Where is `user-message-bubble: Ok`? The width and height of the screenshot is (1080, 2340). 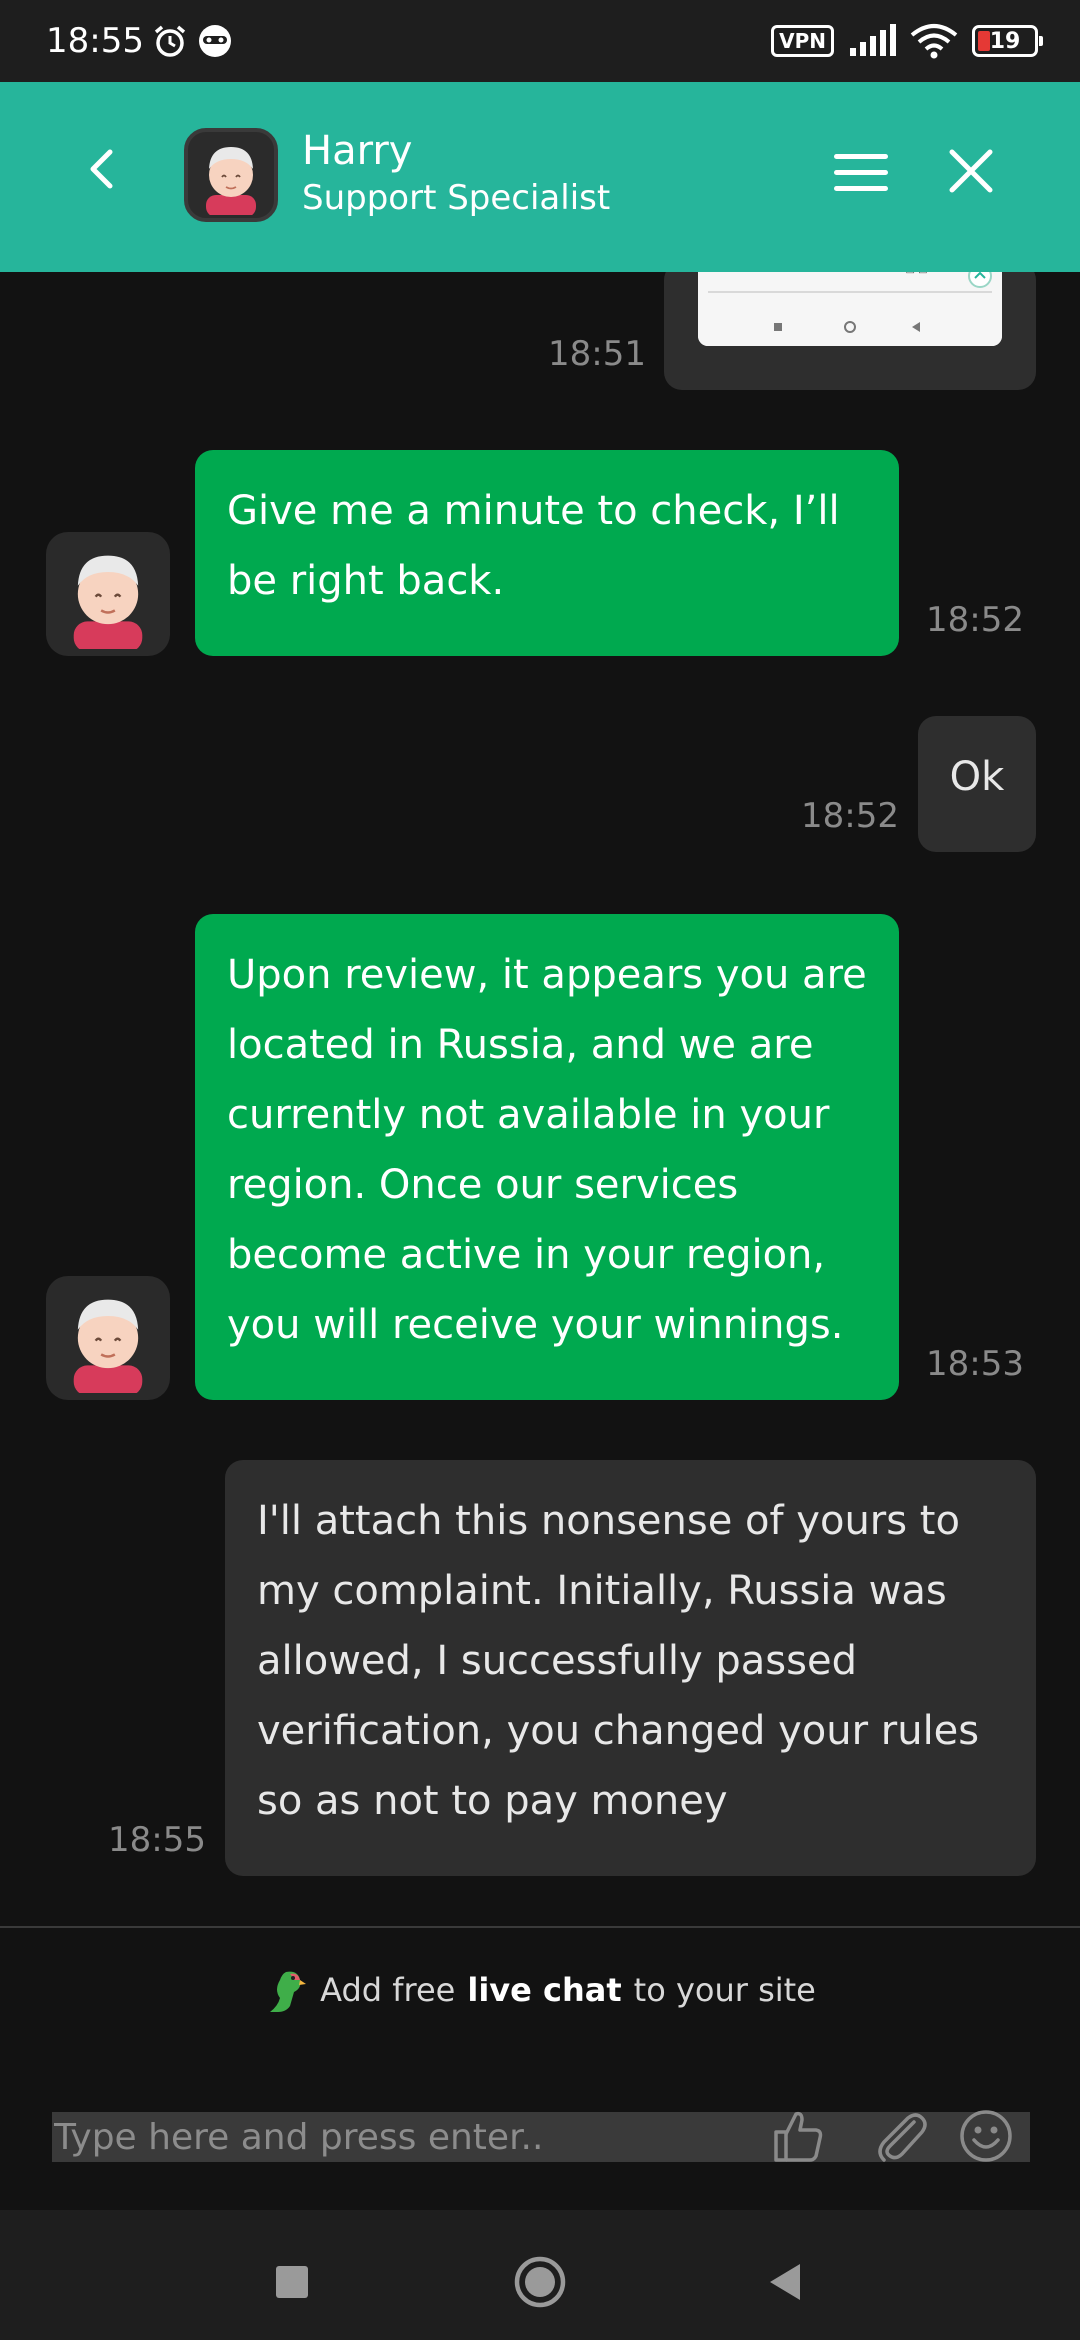
user-message-bubble: Ok is located at coordinates (977, 784).